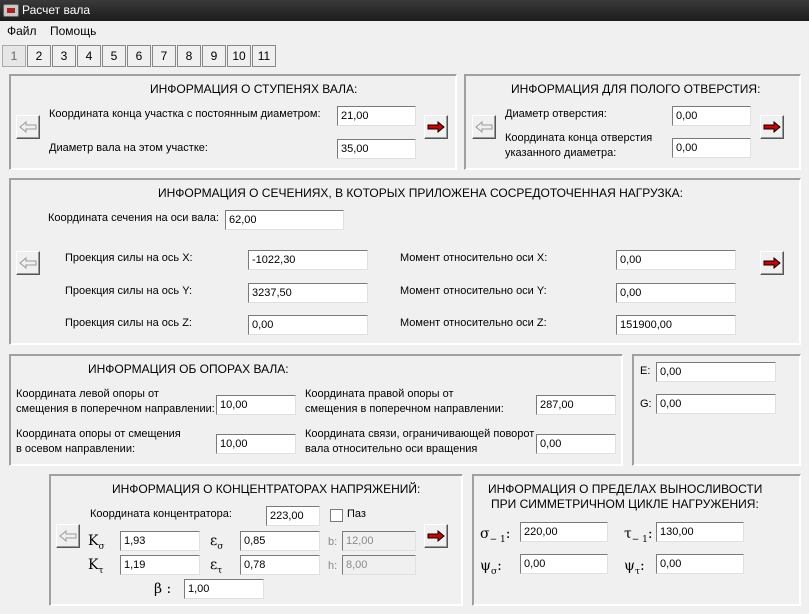 The width and height of the screenshot is (809, 614). I want to click on tab-1: 1, so click(14, 56).